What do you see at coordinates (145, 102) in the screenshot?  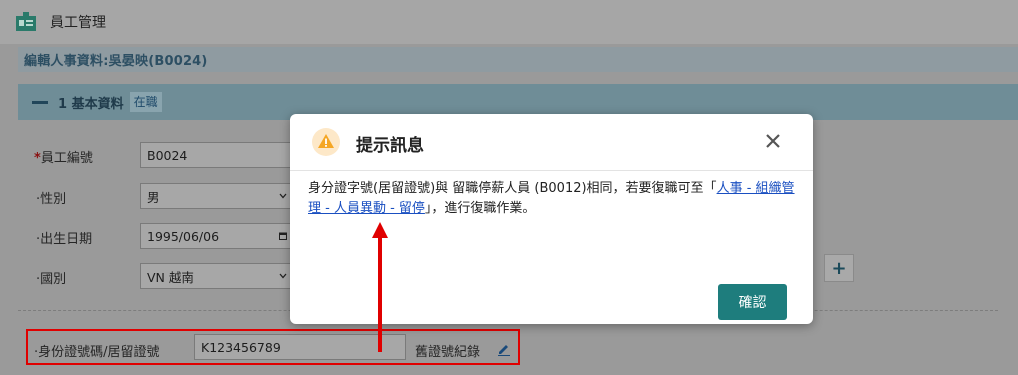 I see `status-badge: 在職` at bounding box center [145, 102].